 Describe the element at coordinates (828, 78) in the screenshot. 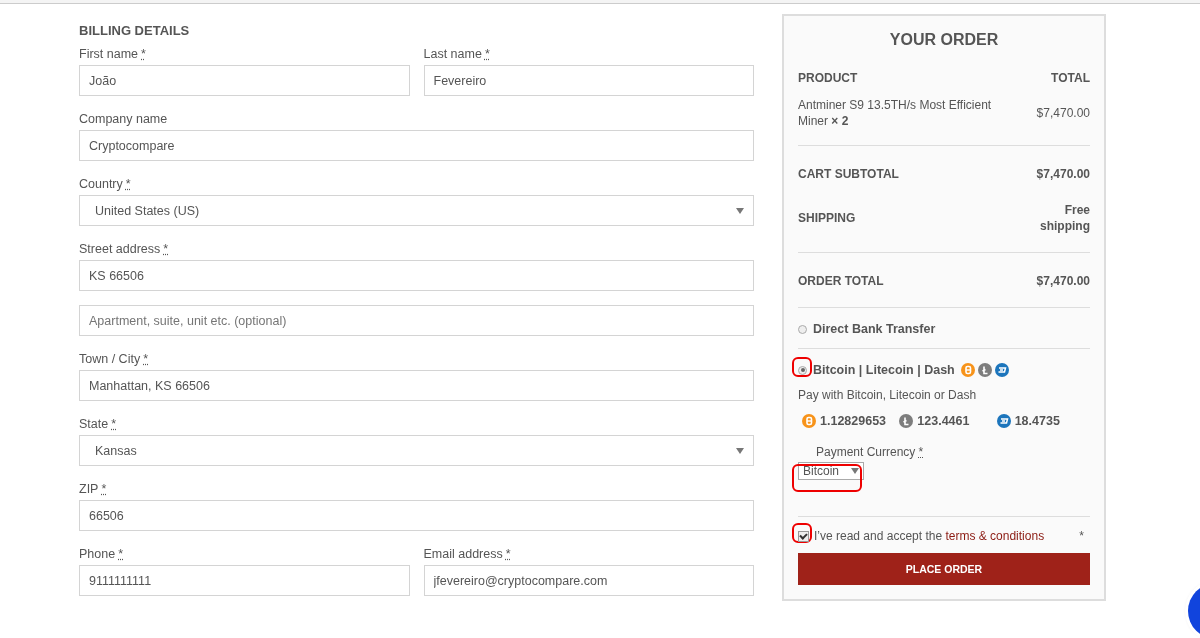

I see `column-header: PRODUCT` at that location.